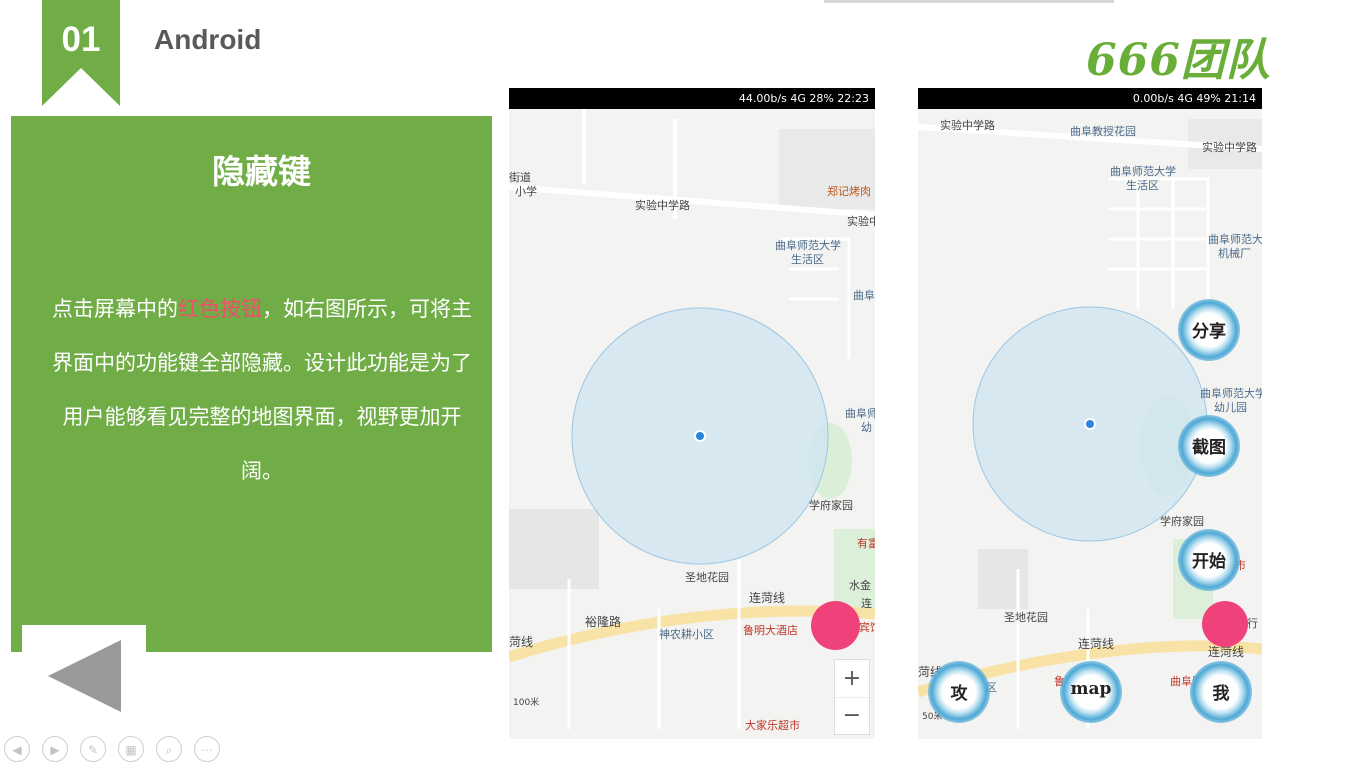 The width and height of the screenshot is (1366, 767). I want to click on section-number: 01, so click(81, 39).